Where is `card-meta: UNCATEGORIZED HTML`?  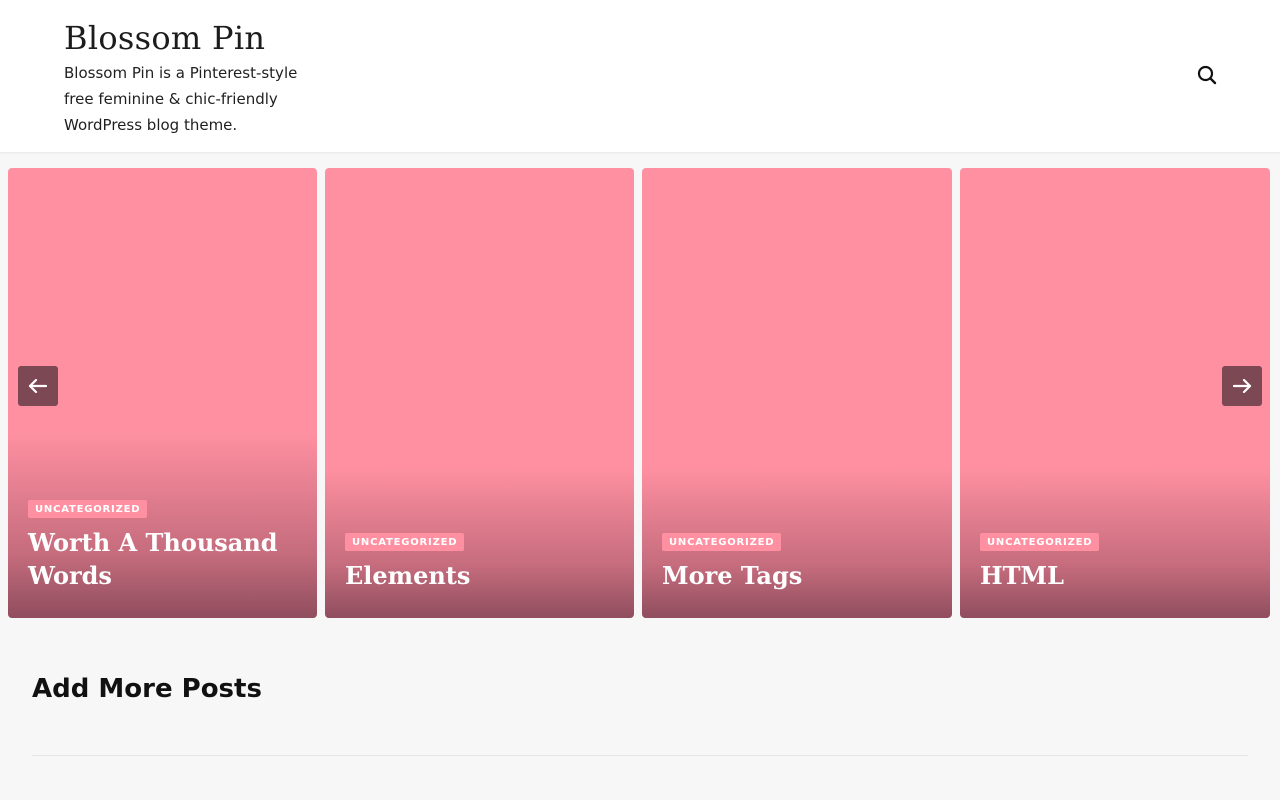
card-meta: UNCATEGORIZED HTML is located at coordinates (1115, 562).